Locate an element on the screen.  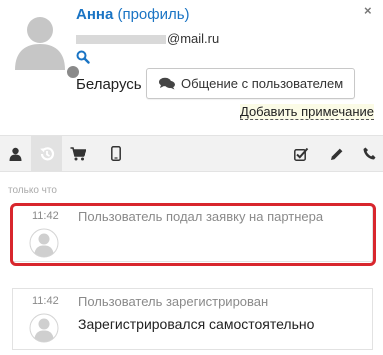
cart-icon is located at coordinates (78, 153).